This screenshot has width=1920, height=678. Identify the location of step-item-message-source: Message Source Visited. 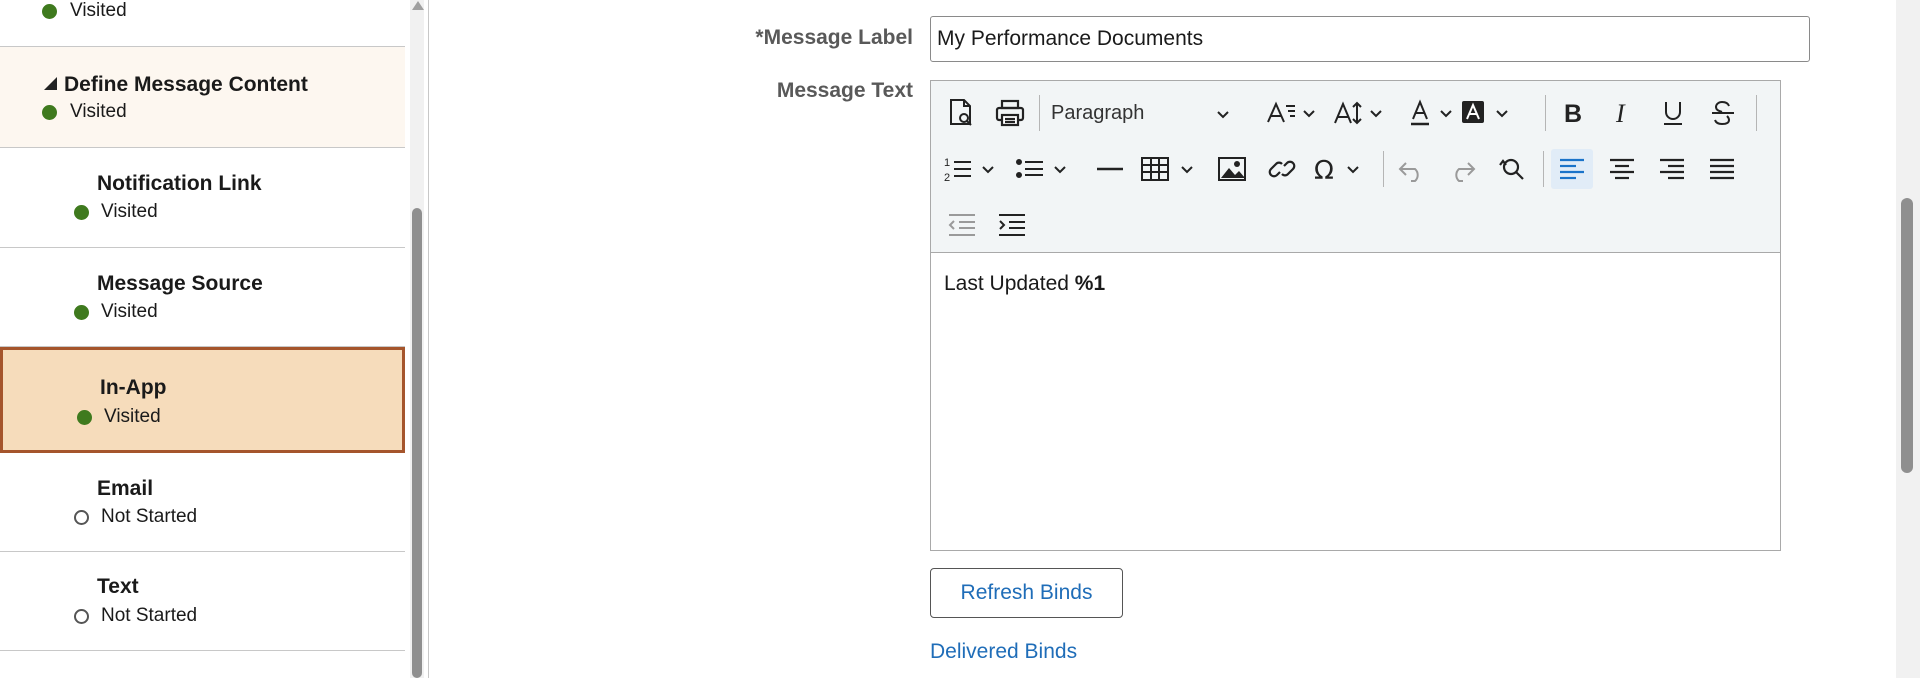
(202, 297).